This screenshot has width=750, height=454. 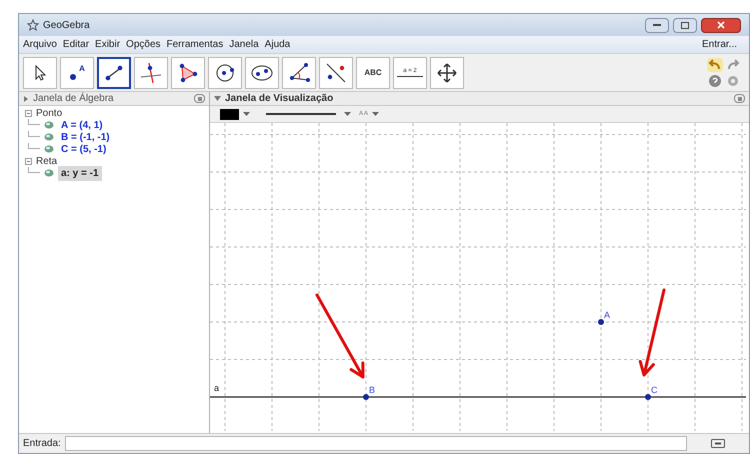 What do you see at coordinates (654, 390) in the screenshot?
I see `point-label: C` at bounding box center [654, 390].